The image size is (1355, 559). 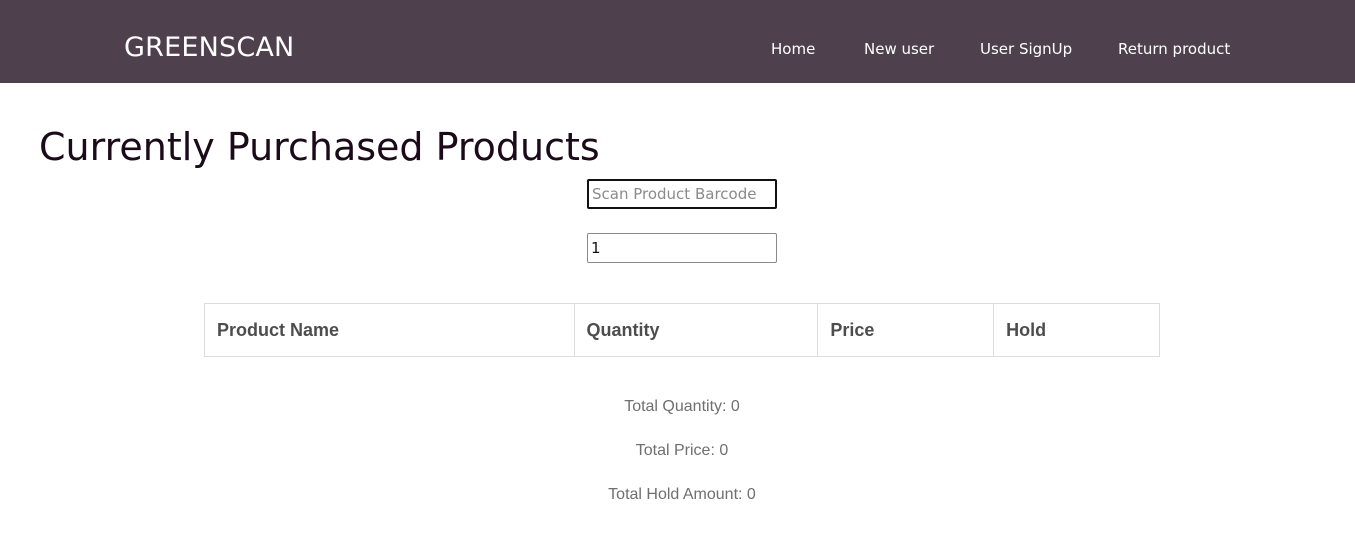 What do you see at coordinates (1076, 330) in the screenshot?
I see `column-header-hold: Hold` at bounding box center [1076, 330].